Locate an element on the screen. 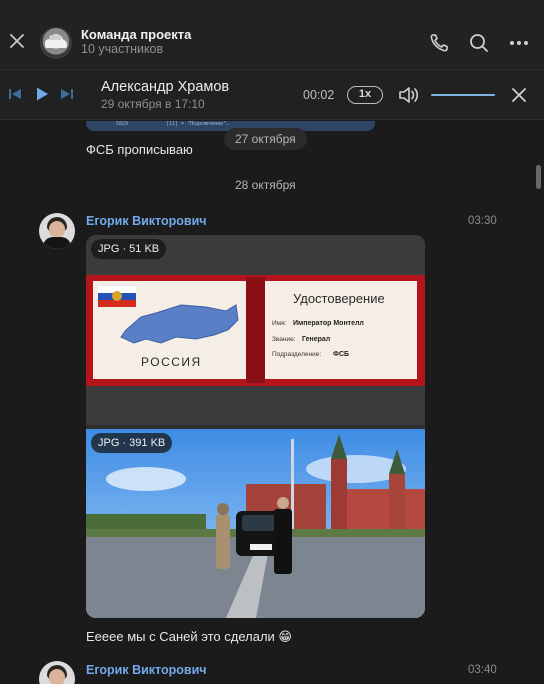 This screenshot has height=684, width=544. track-artist: Александр Храмов is located at coordinates (165, 87).